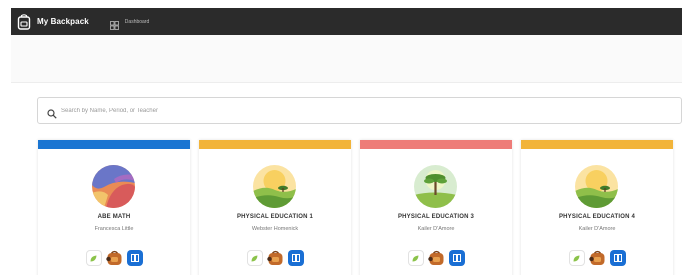 The image size is (682, 275). I want to click on search-input, so click(211, 110).